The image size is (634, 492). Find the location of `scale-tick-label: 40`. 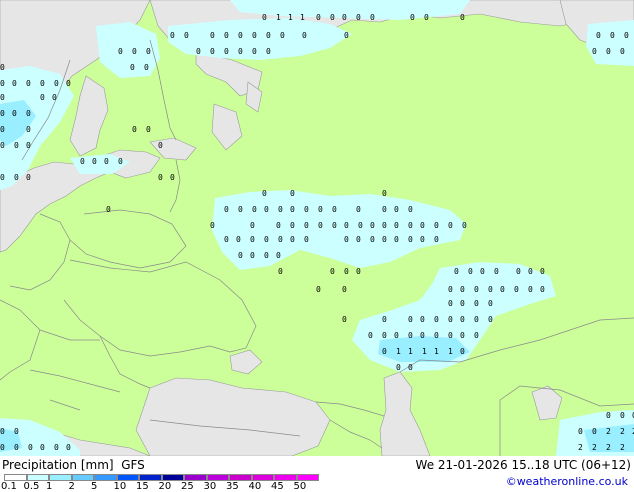

scale-tick-label: 40 is located at coordinates (255, 486).